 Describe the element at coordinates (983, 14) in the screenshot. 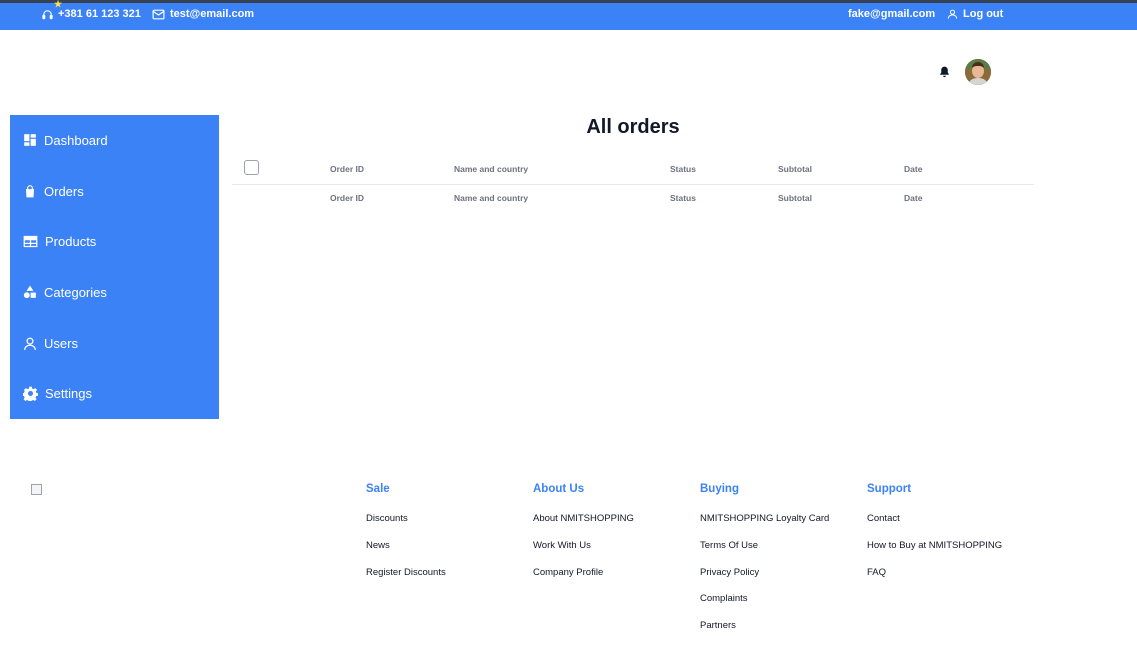

I see `logout-label: Log out` at that location.